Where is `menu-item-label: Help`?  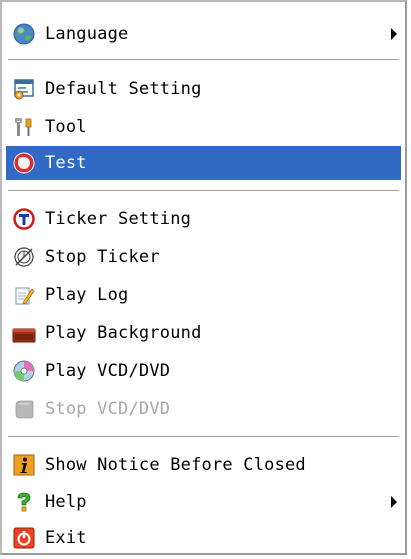
menu-item-label: Help is located at coordinates (66, 502).